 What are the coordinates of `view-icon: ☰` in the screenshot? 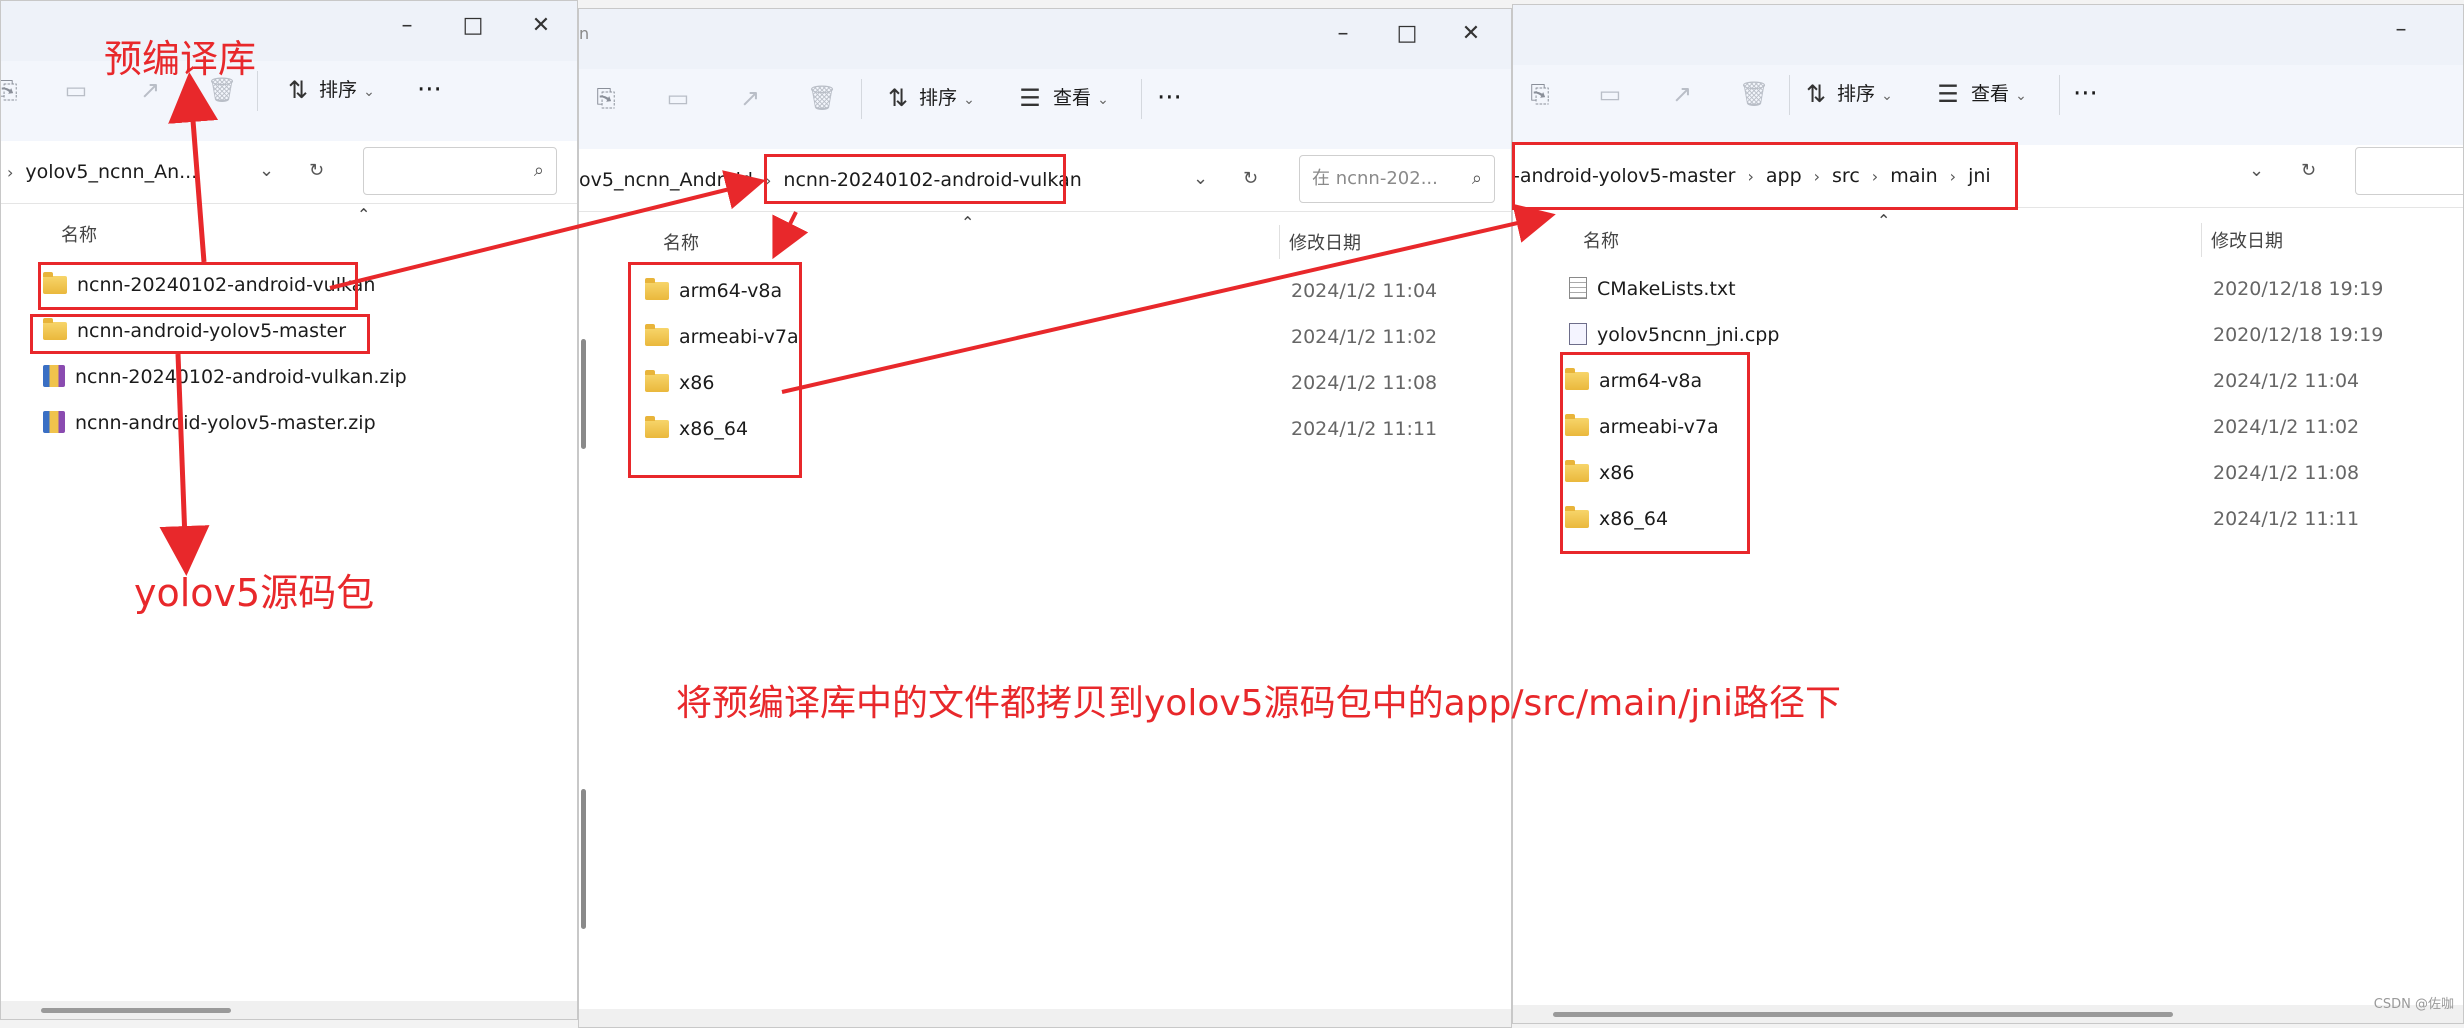 It's located at (1948, 94).